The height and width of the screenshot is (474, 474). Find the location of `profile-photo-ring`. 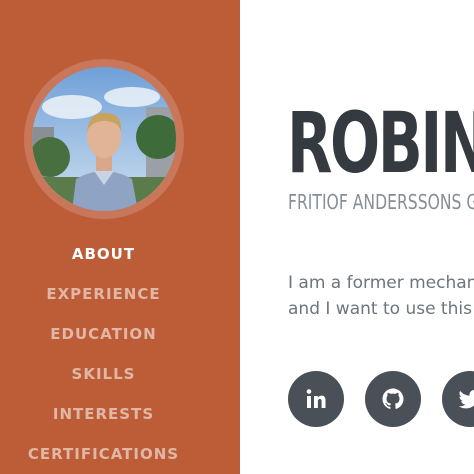

profile-photo-ring is located at coordinates (104, 139).